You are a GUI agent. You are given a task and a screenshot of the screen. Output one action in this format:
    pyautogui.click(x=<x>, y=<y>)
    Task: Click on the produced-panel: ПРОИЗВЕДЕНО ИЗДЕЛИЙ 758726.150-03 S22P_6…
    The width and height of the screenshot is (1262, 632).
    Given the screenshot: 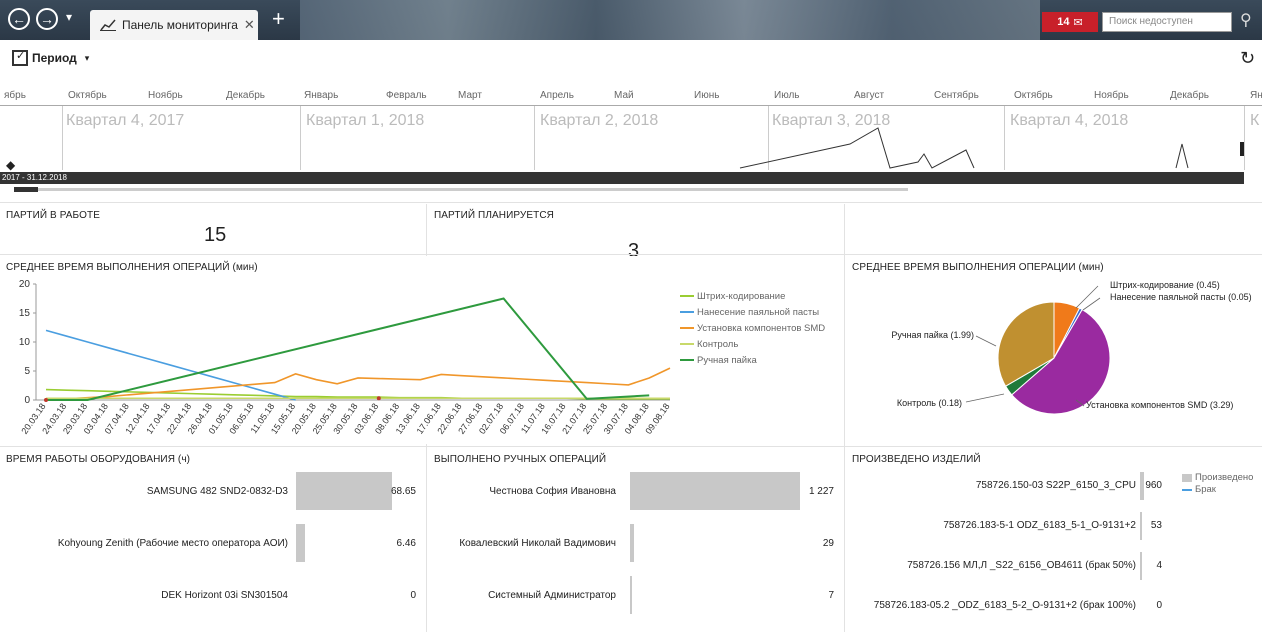 What is the action you would take?
    pyautogui.click(x=1054, y=540)
    